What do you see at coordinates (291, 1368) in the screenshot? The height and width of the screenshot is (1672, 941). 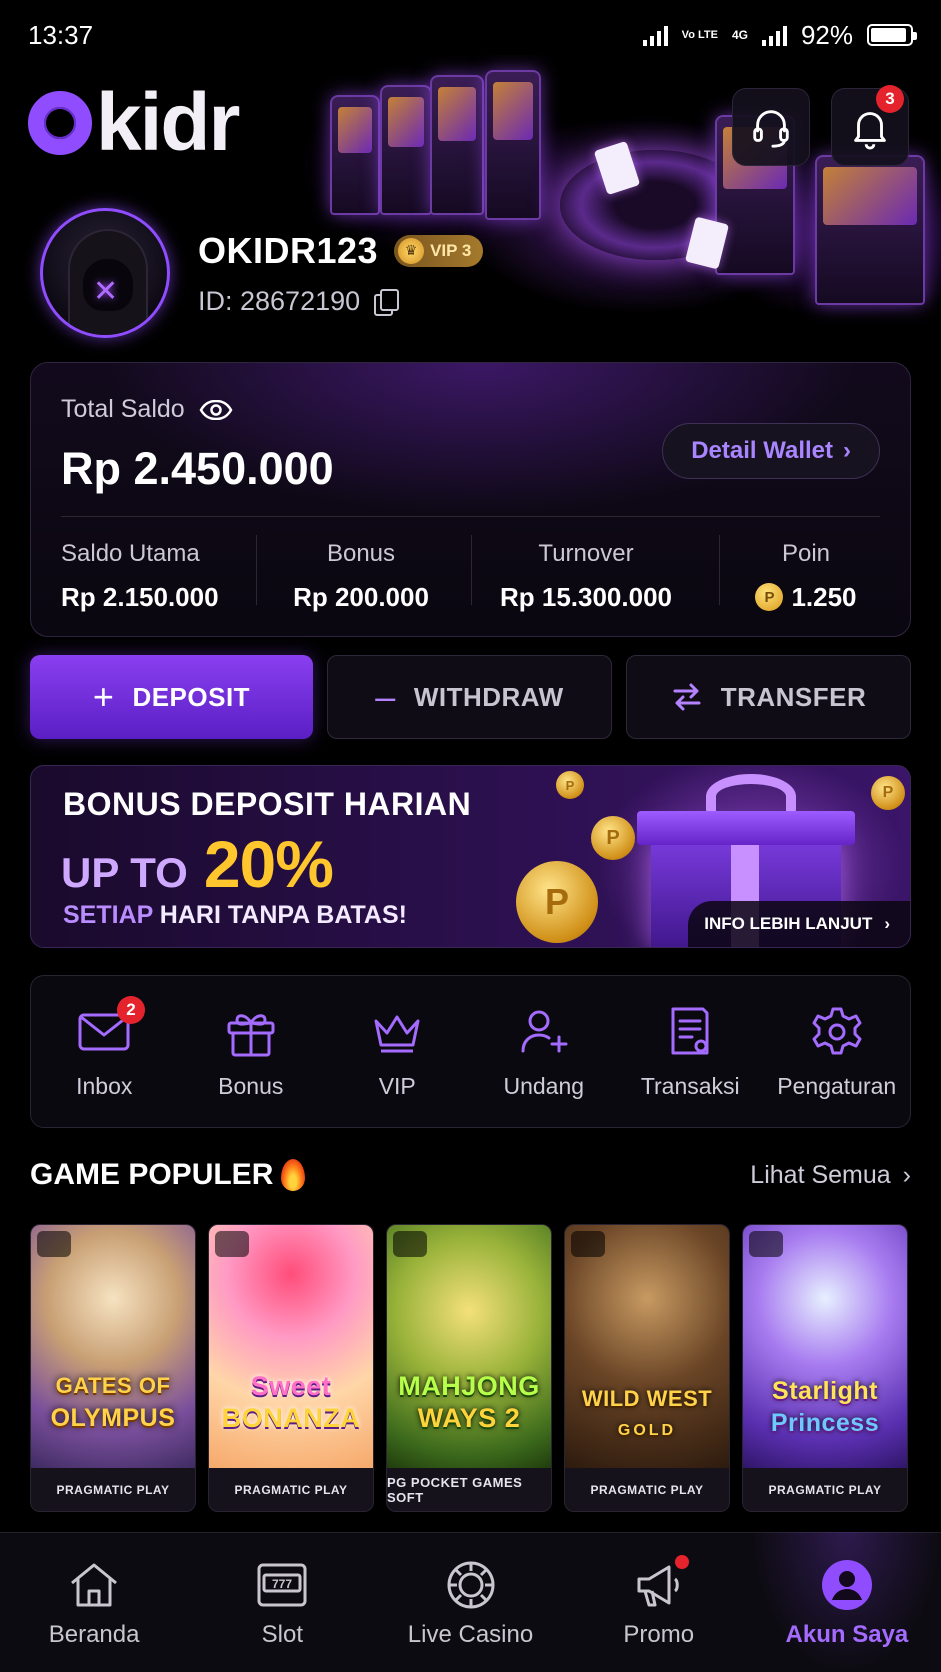 I see `game-card: Sweet BONANZA PRAGMATIC PLAY` at bounding box center [291, 1368].